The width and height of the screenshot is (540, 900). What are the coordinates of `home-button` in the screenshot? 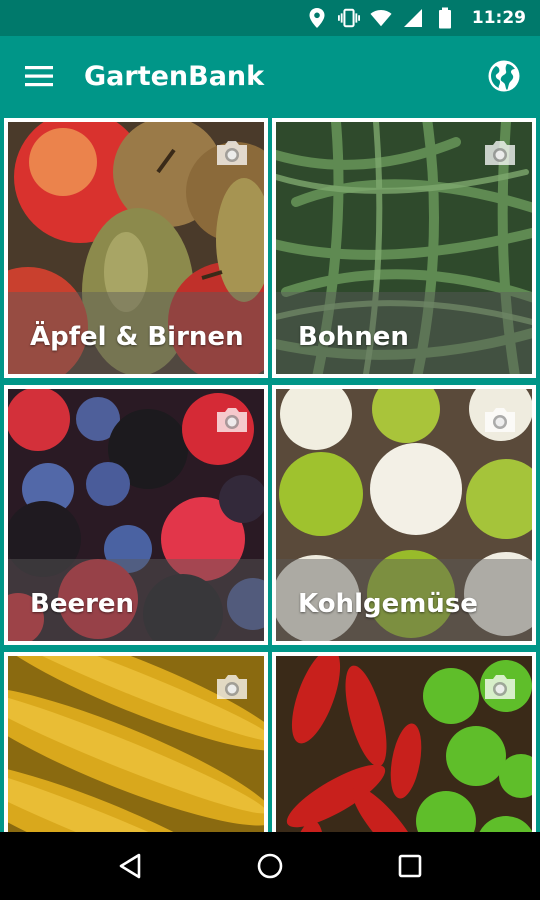 It's located at (270, 866).